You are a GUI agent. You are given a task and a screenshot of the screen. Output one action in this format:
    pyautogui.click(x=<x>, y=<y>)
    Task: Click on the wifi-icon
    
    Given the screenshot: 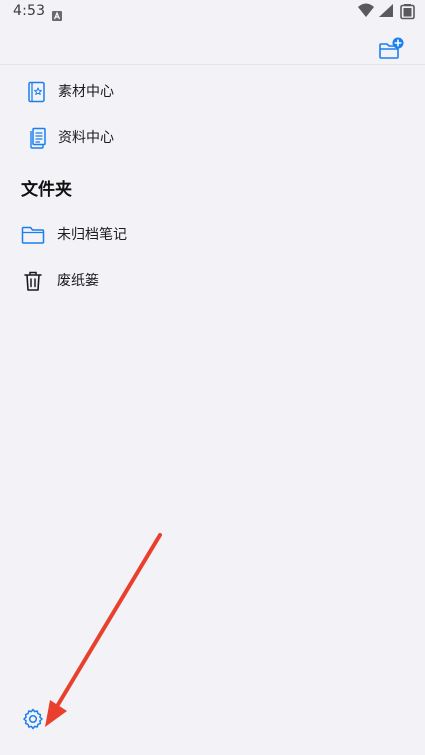 What is the action you would take?
    pyautogui.click(x=366, y=10)
    